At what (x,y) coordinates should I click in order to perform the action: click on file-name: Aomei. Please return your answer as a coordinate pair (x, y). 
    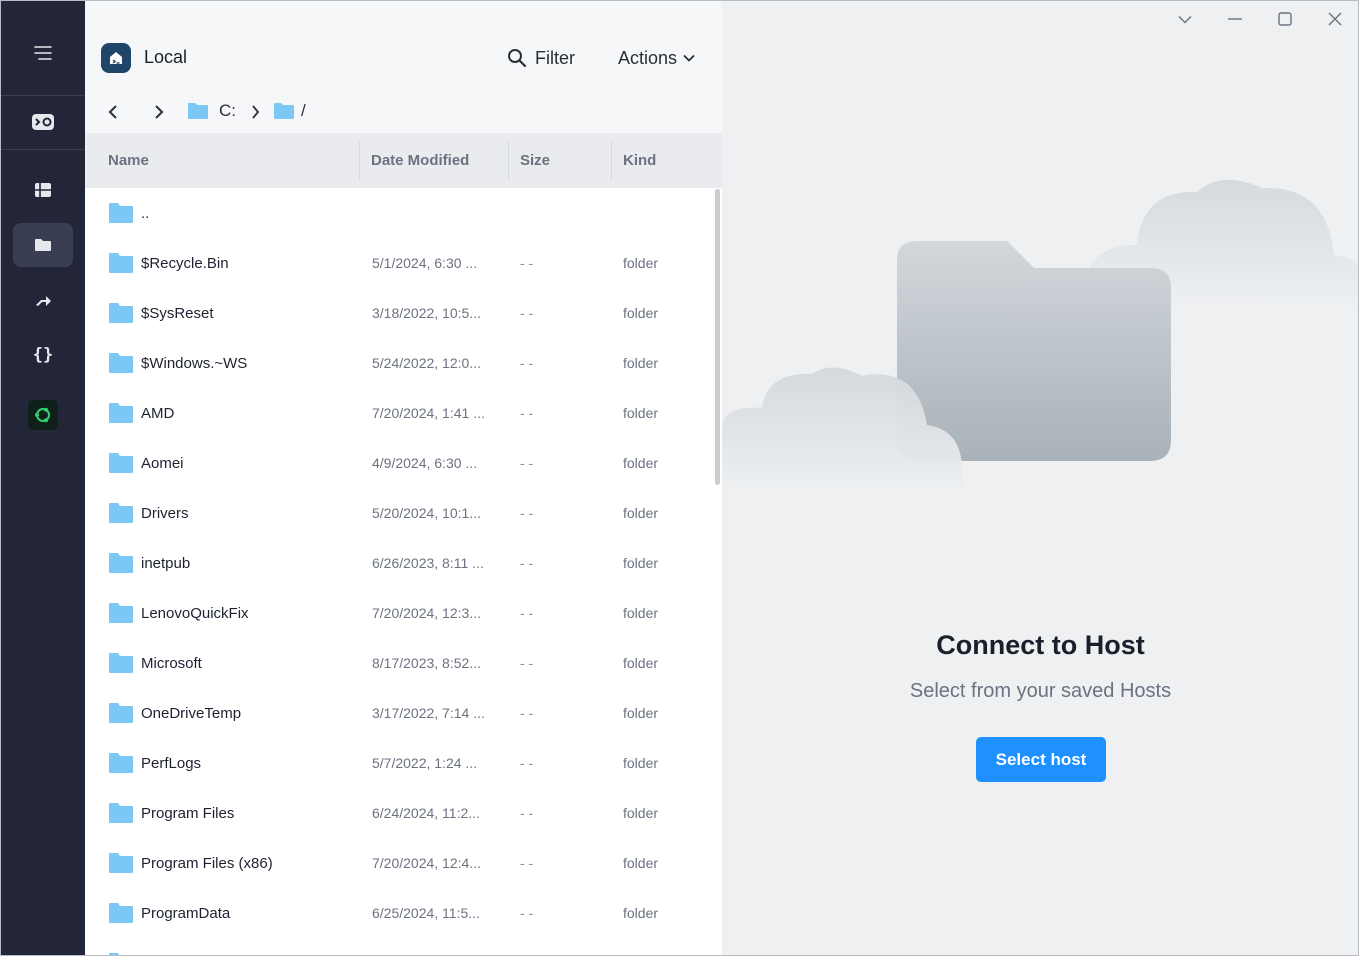
    Looking at the image, I should click on (162, 463).